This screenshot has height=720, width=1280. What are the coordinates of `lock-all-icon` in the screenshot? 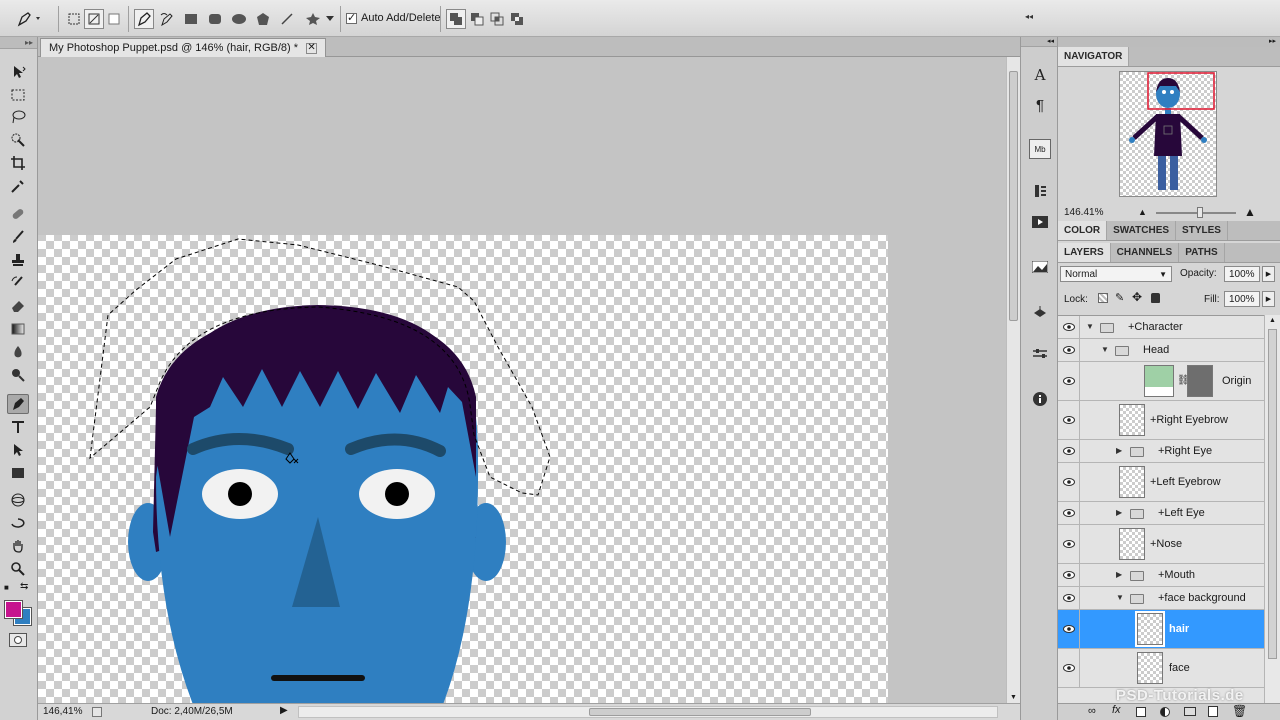 It's located at (1155, 298).